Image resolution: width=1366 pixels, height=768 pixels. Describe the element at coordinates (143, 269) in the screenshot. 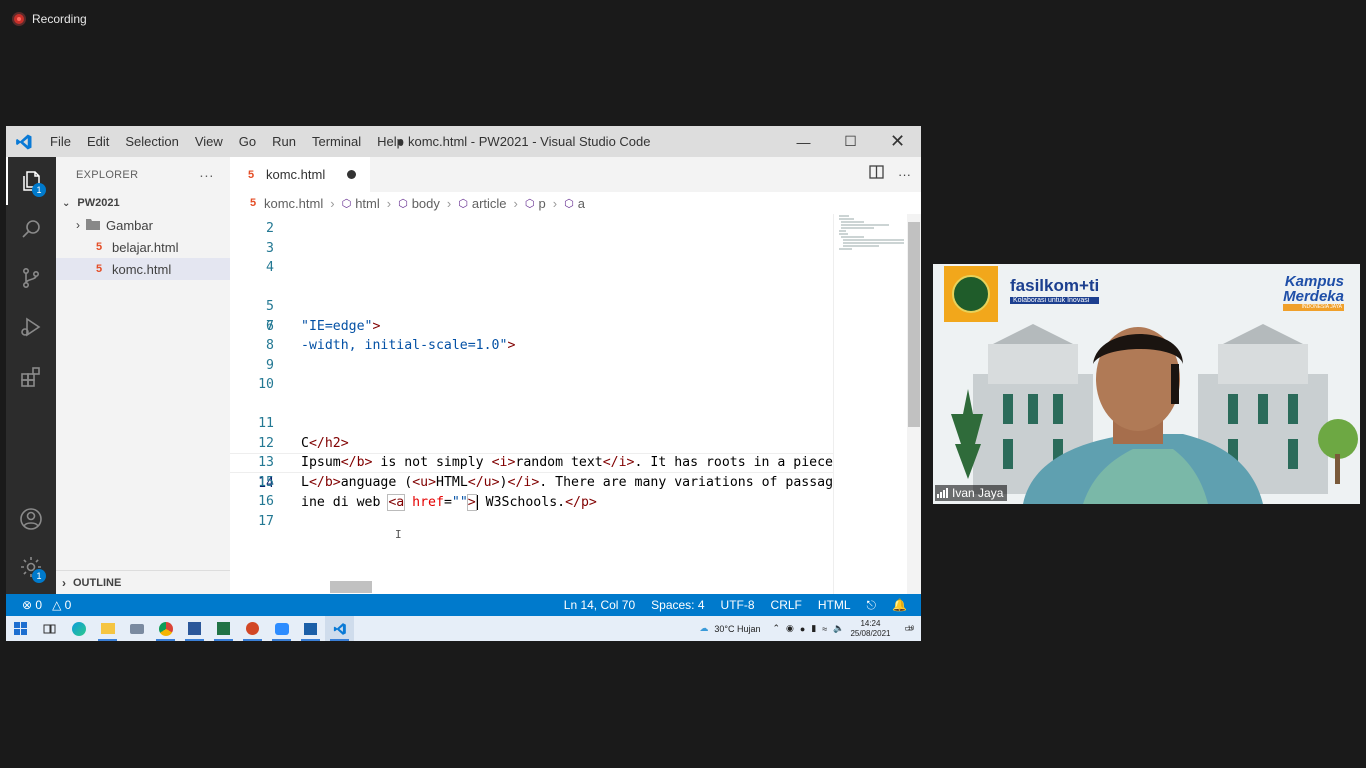

I see `tree-item-komc: 5 komc.html` at that location.